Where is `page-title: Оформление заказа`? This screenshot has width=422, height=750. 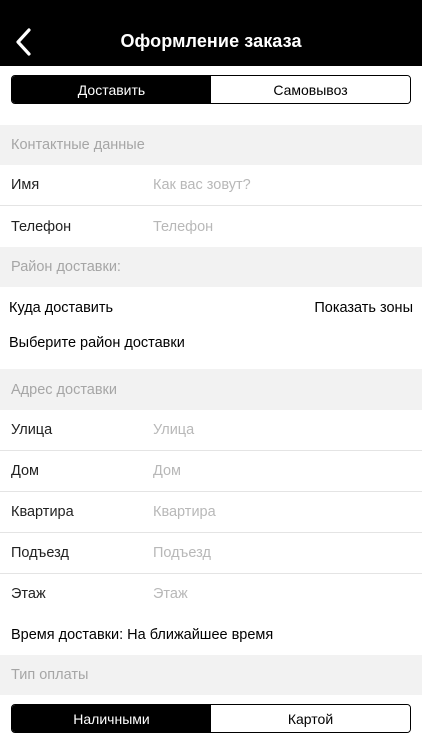
page-title: Оформление заказа is located at coordinates (211, 41).